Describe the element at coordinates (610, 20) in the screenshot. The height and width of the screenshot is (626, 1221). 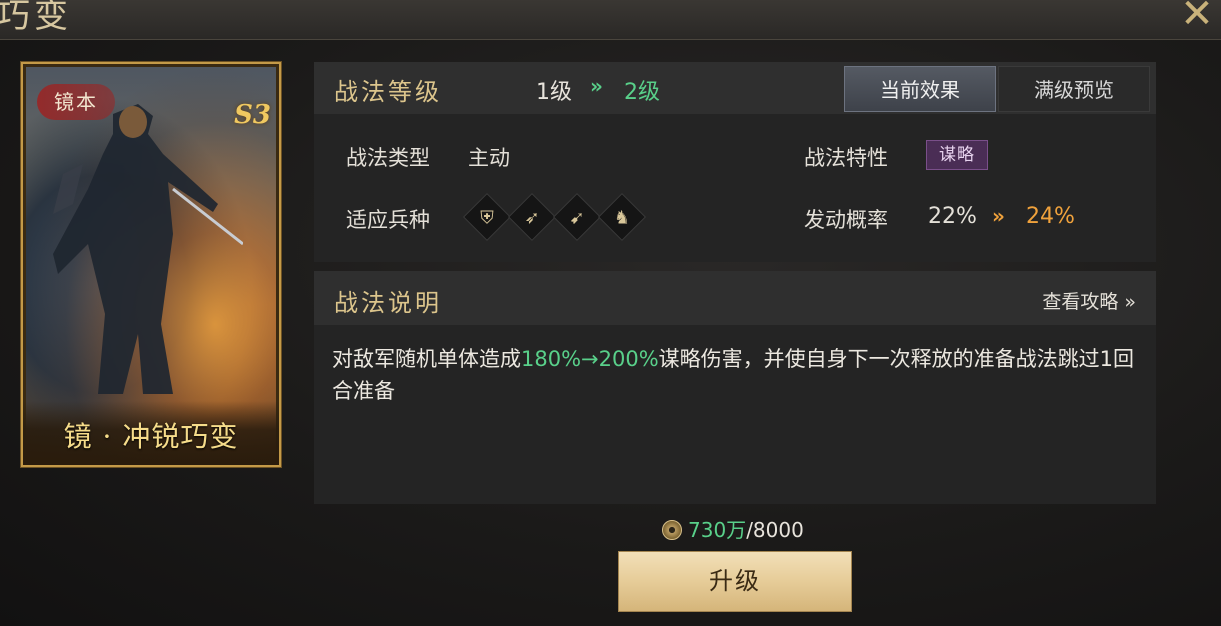
I see `top-bar: 巧变 ✕` at that location.